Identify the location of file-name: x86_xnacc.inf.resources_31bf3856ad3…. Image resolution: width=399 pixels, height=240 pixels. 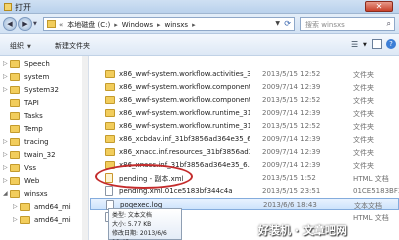
(184, 152).